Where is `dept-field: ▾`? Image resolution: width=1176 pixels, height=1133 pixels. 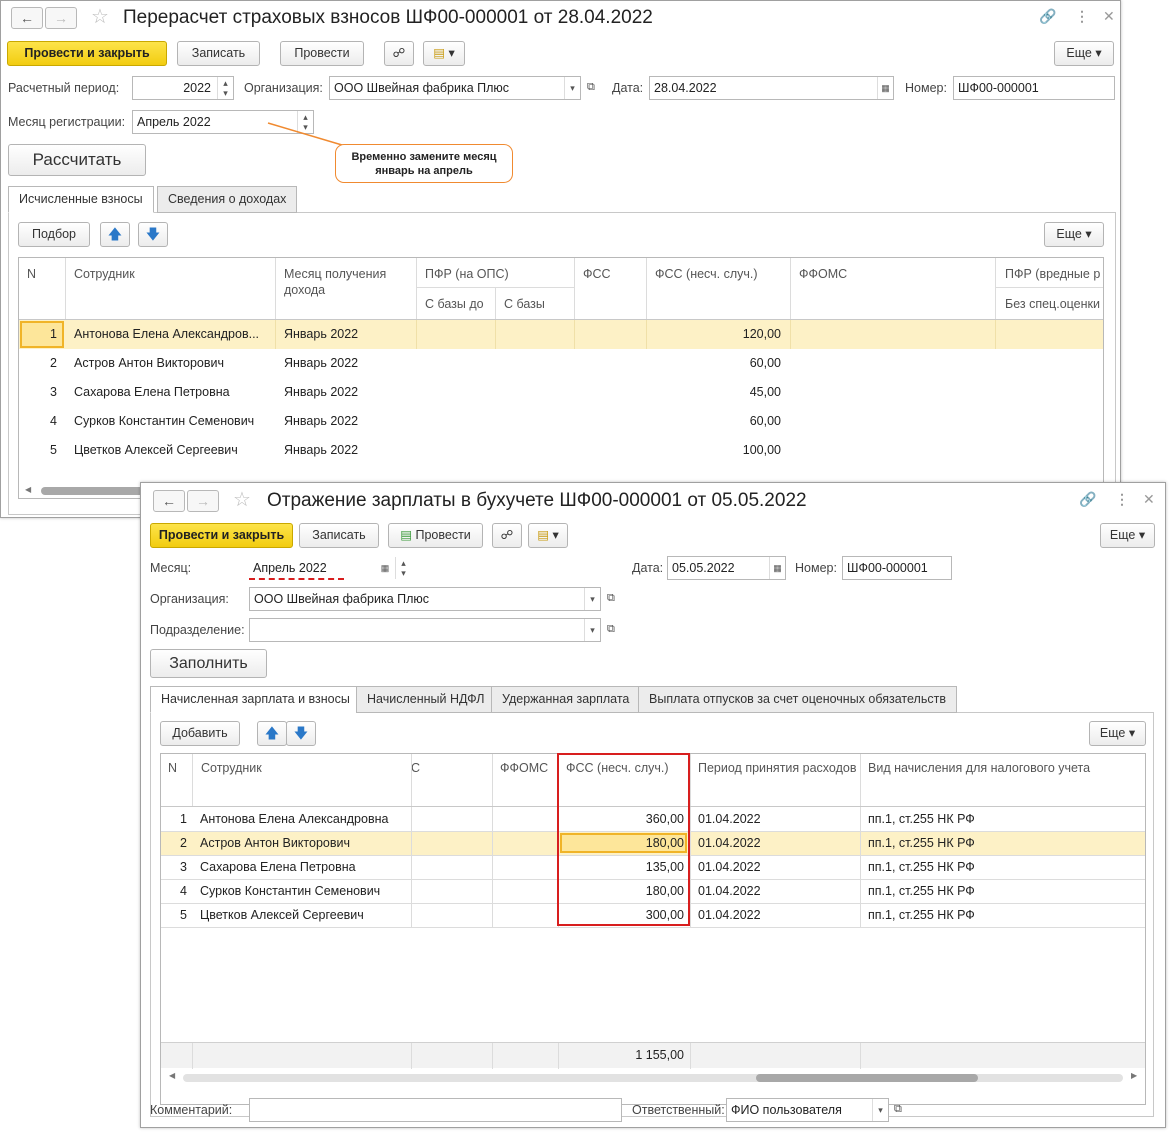 dept-field: ▾ is located at coordinates (425, 630).